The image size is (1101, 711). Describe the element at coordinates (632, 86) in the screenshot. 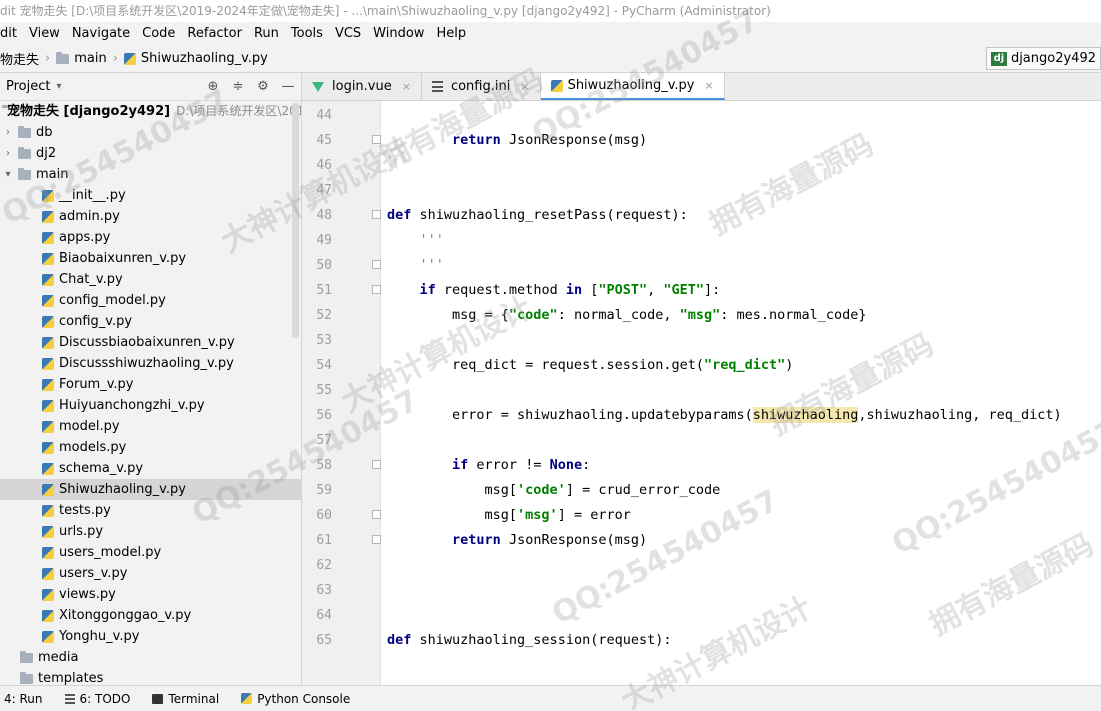

I see `editor-tab: Shiwuzhaoling_v.py ×` at that location.